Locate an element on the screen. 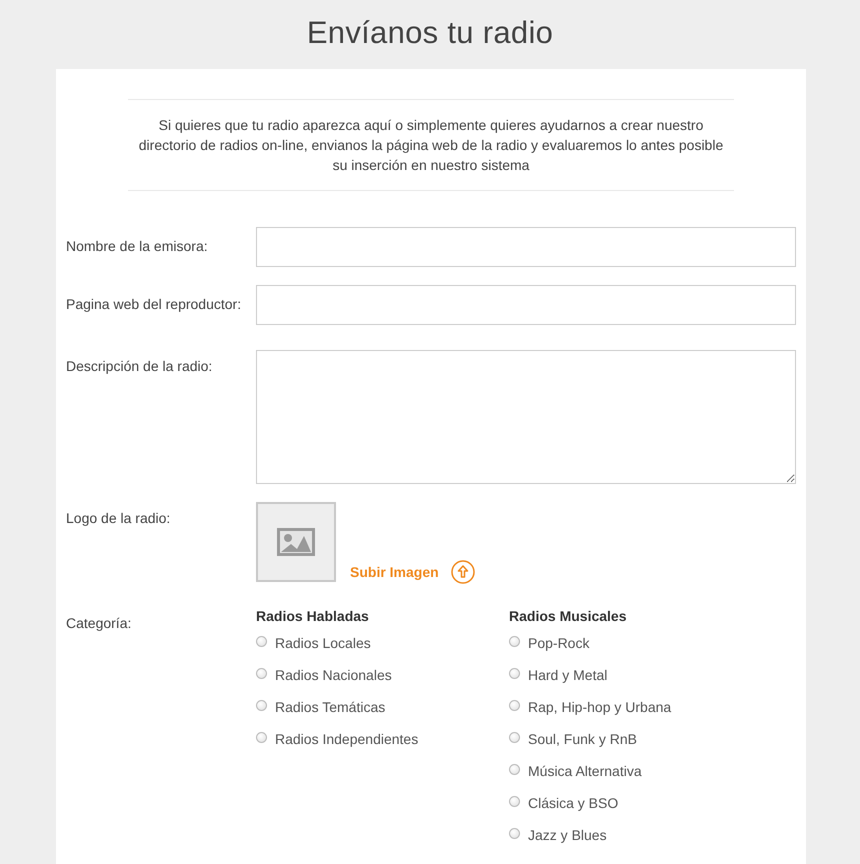 This screenshot has width=860, height=864. field-label: Pagina web del reproductor: is located at coordinates (154, 304).